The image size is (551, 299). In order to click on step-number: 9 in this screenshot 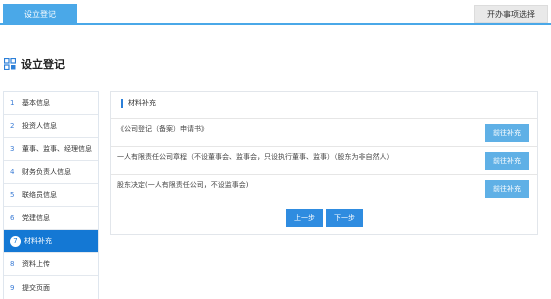, I will do `click(12, 287)`.